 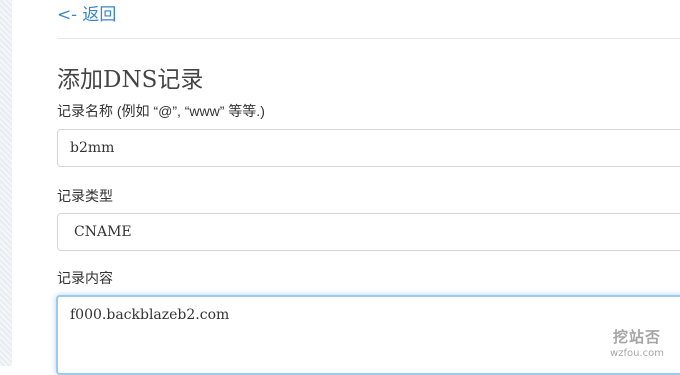 What do you see at coordinates (368, 232) in the screenshot?
I see `record-type-select: CNAME` at bounding box center [368, 232].